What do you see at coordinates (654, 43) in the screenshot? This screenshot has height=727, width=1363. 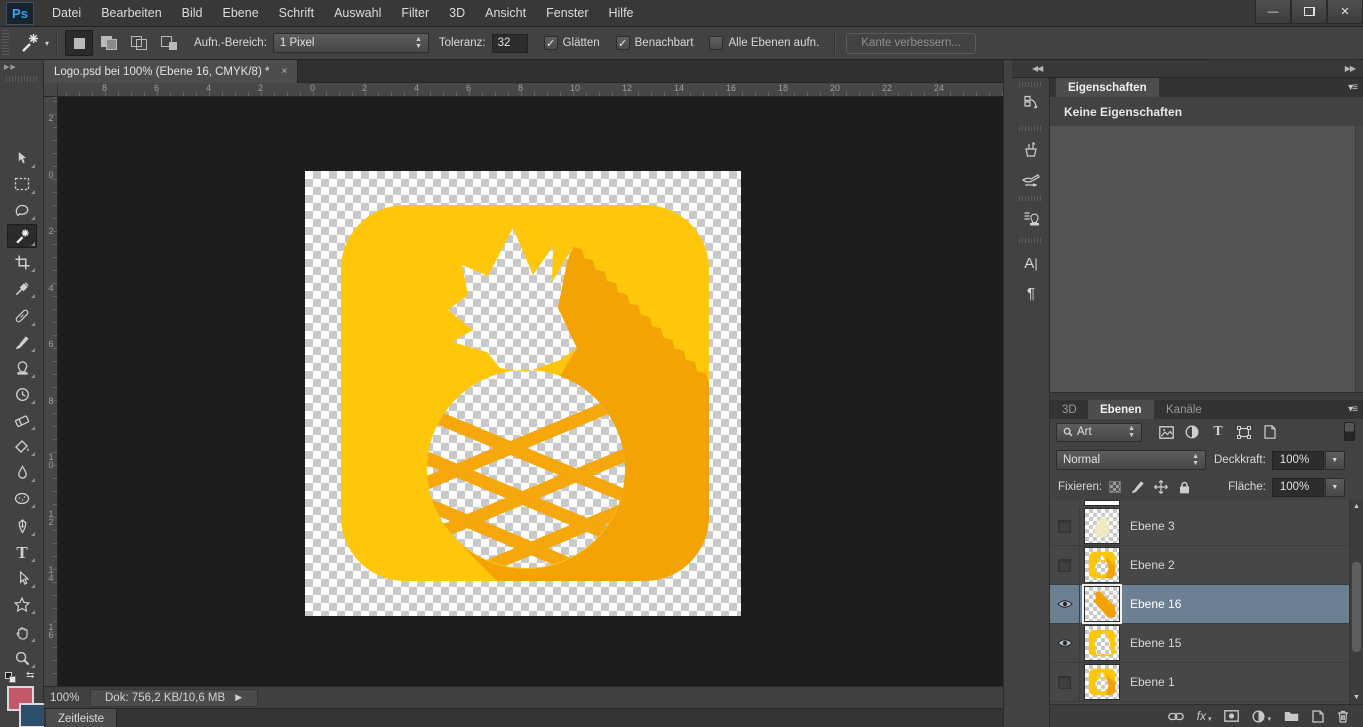 I see `contiguous-checkbox: ✓ Benachbart` at bounding box center [654, 43].